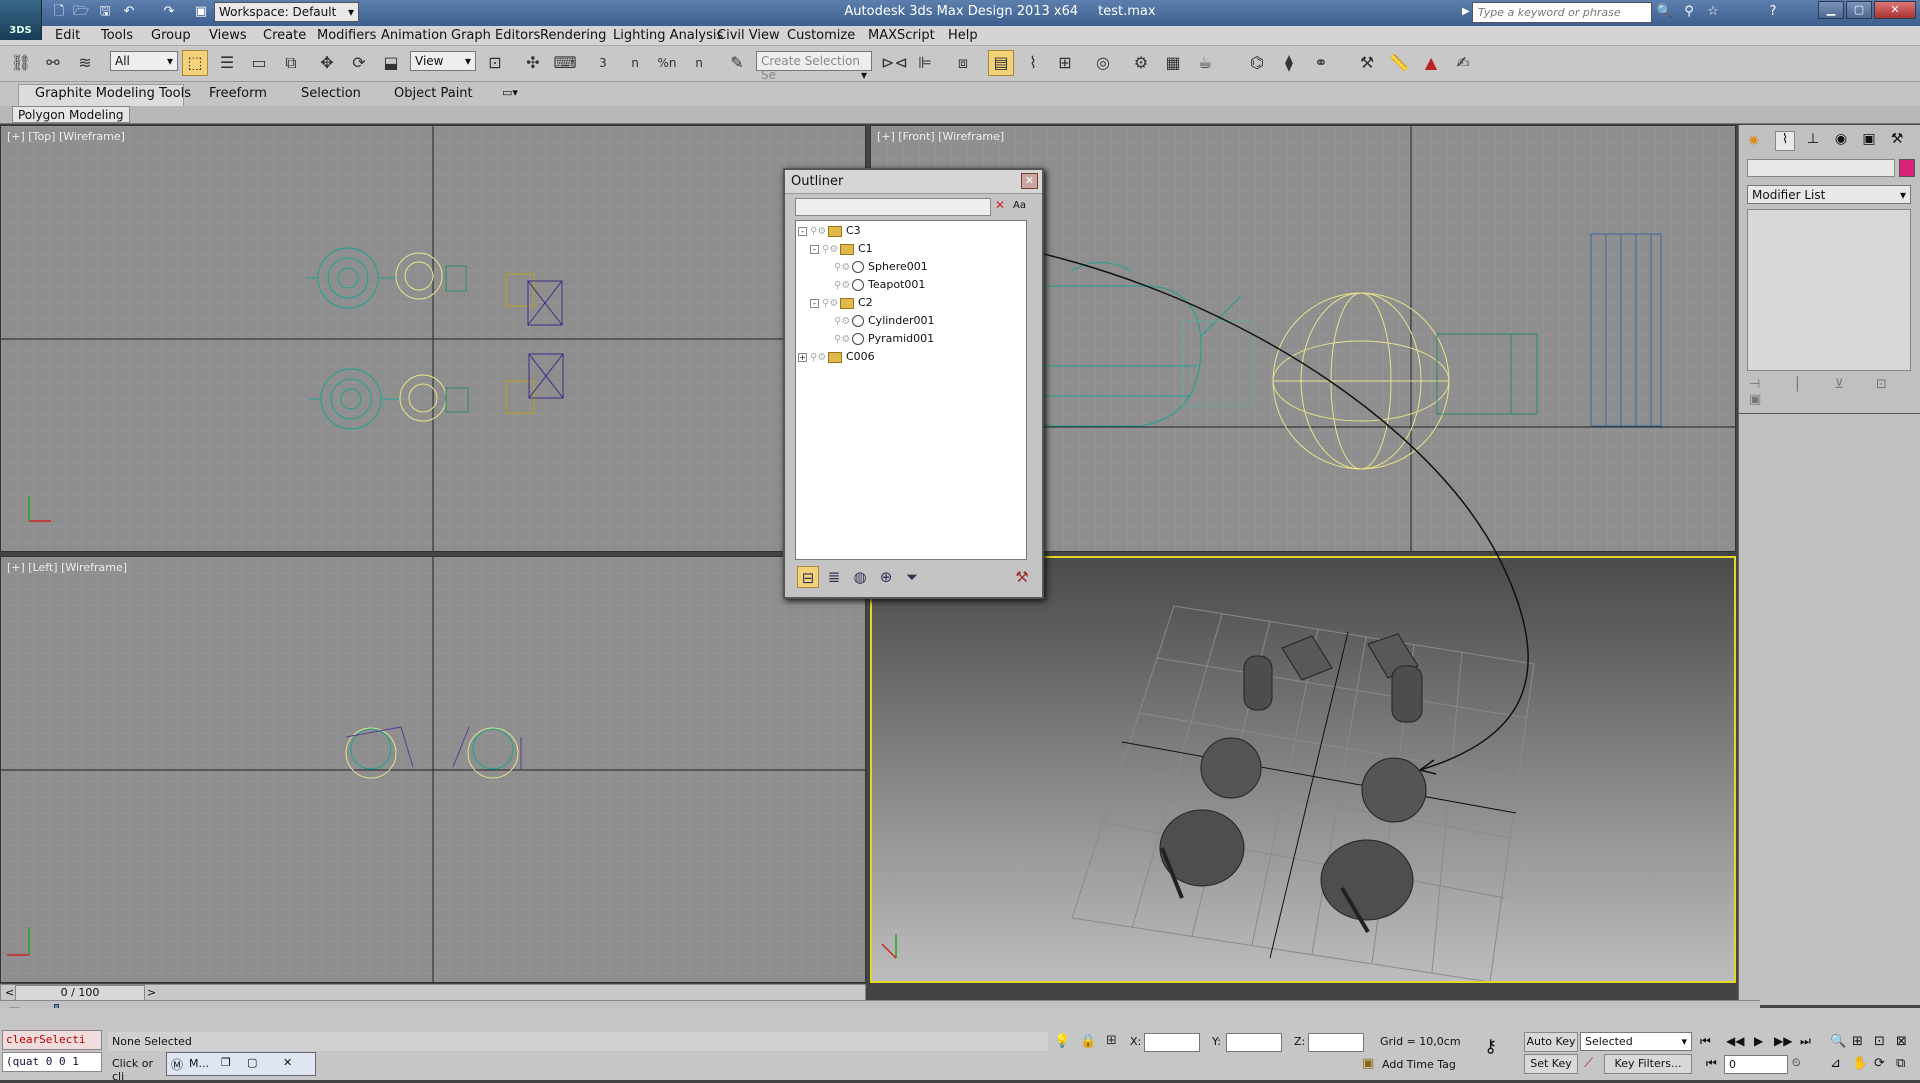 The height and width of the screenshot is (1083, 1920). Describe the element at coordinates (1879, 1041) in the screenshot. I see `zoom-extents-icon: ⊡` at that location.